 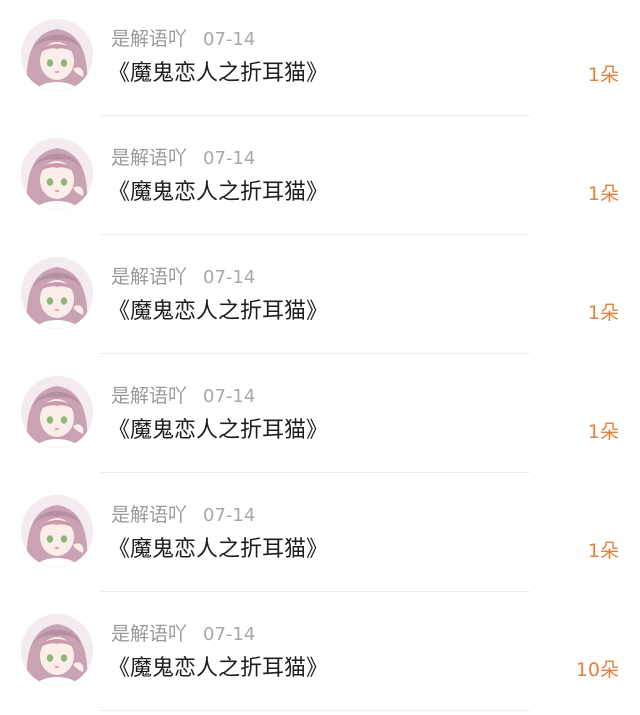 I want to click on gift-count: 10朵, so click(x=597, y=670).